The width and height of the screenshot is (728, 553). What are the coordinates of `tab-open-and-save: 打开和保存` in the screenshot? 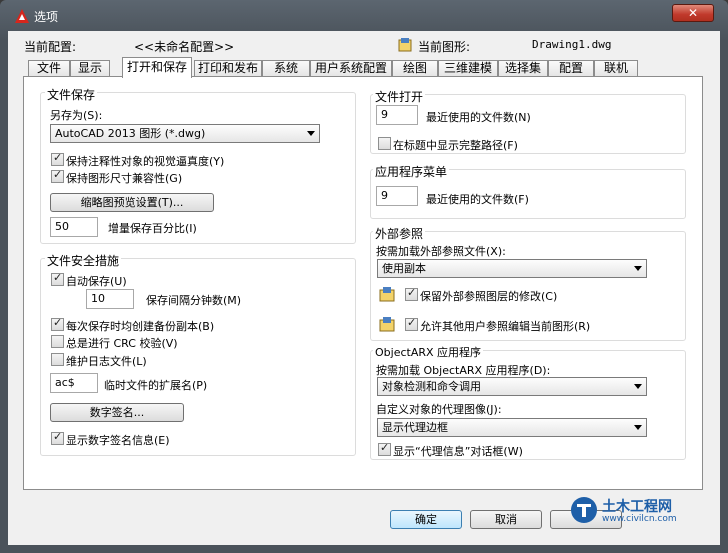 It's located at (157, 67).